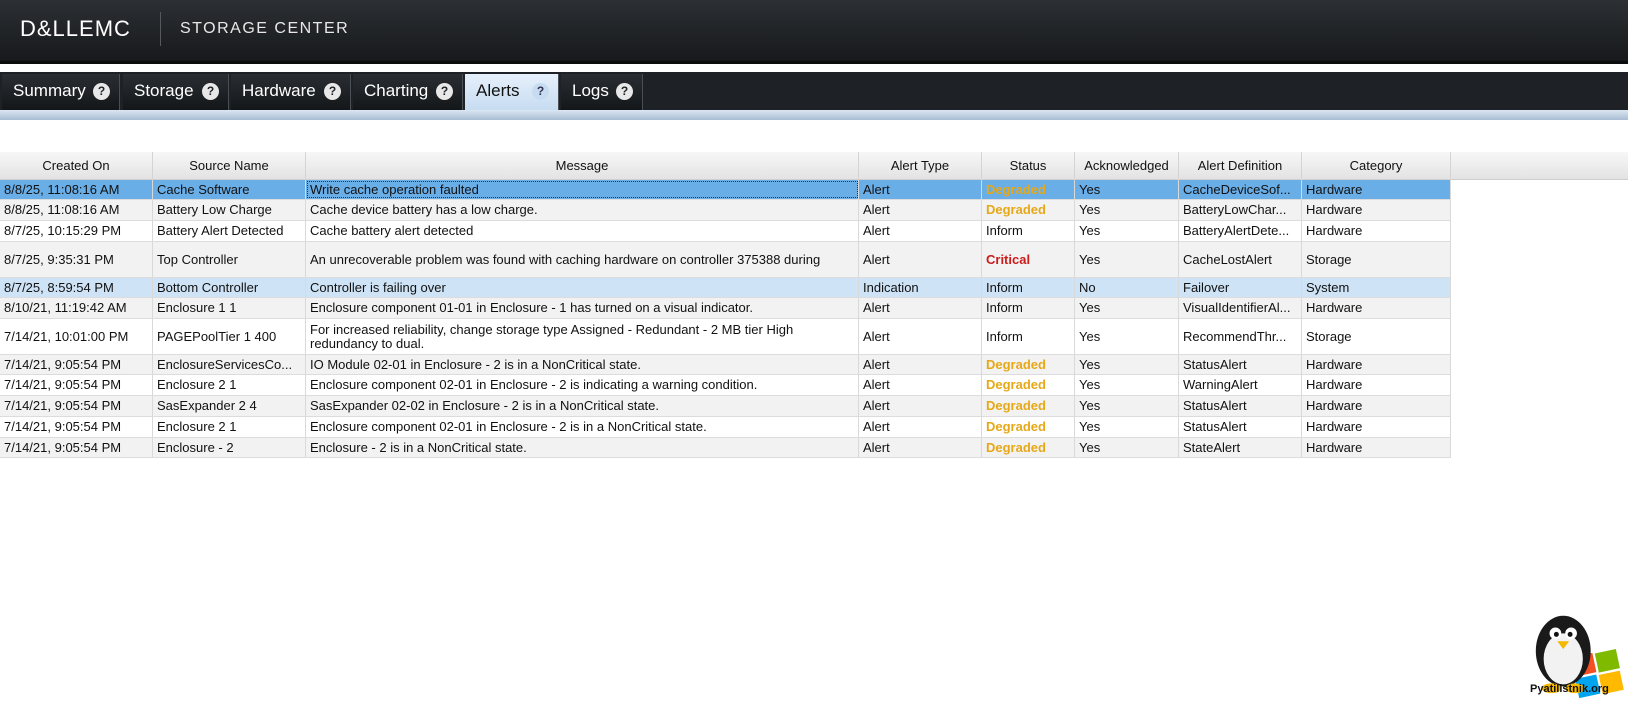  I want to click on column-header-alert-type: Alert Type, so click(920, 166).